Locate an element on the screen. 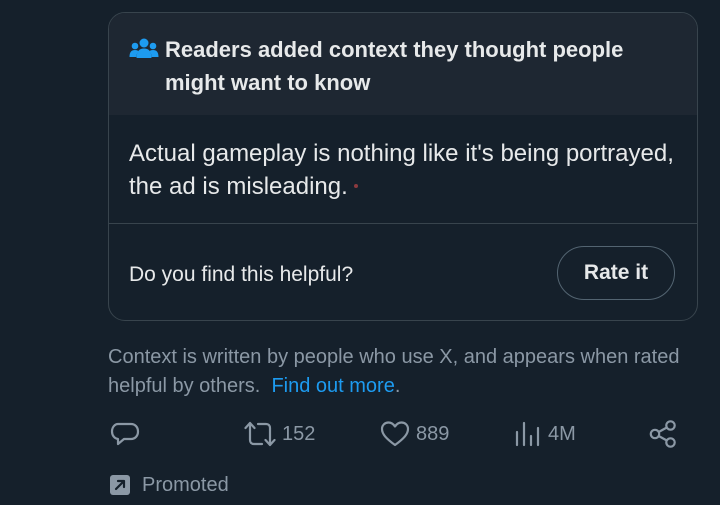  repost-button: 152 is located at coordinates (279, 434).